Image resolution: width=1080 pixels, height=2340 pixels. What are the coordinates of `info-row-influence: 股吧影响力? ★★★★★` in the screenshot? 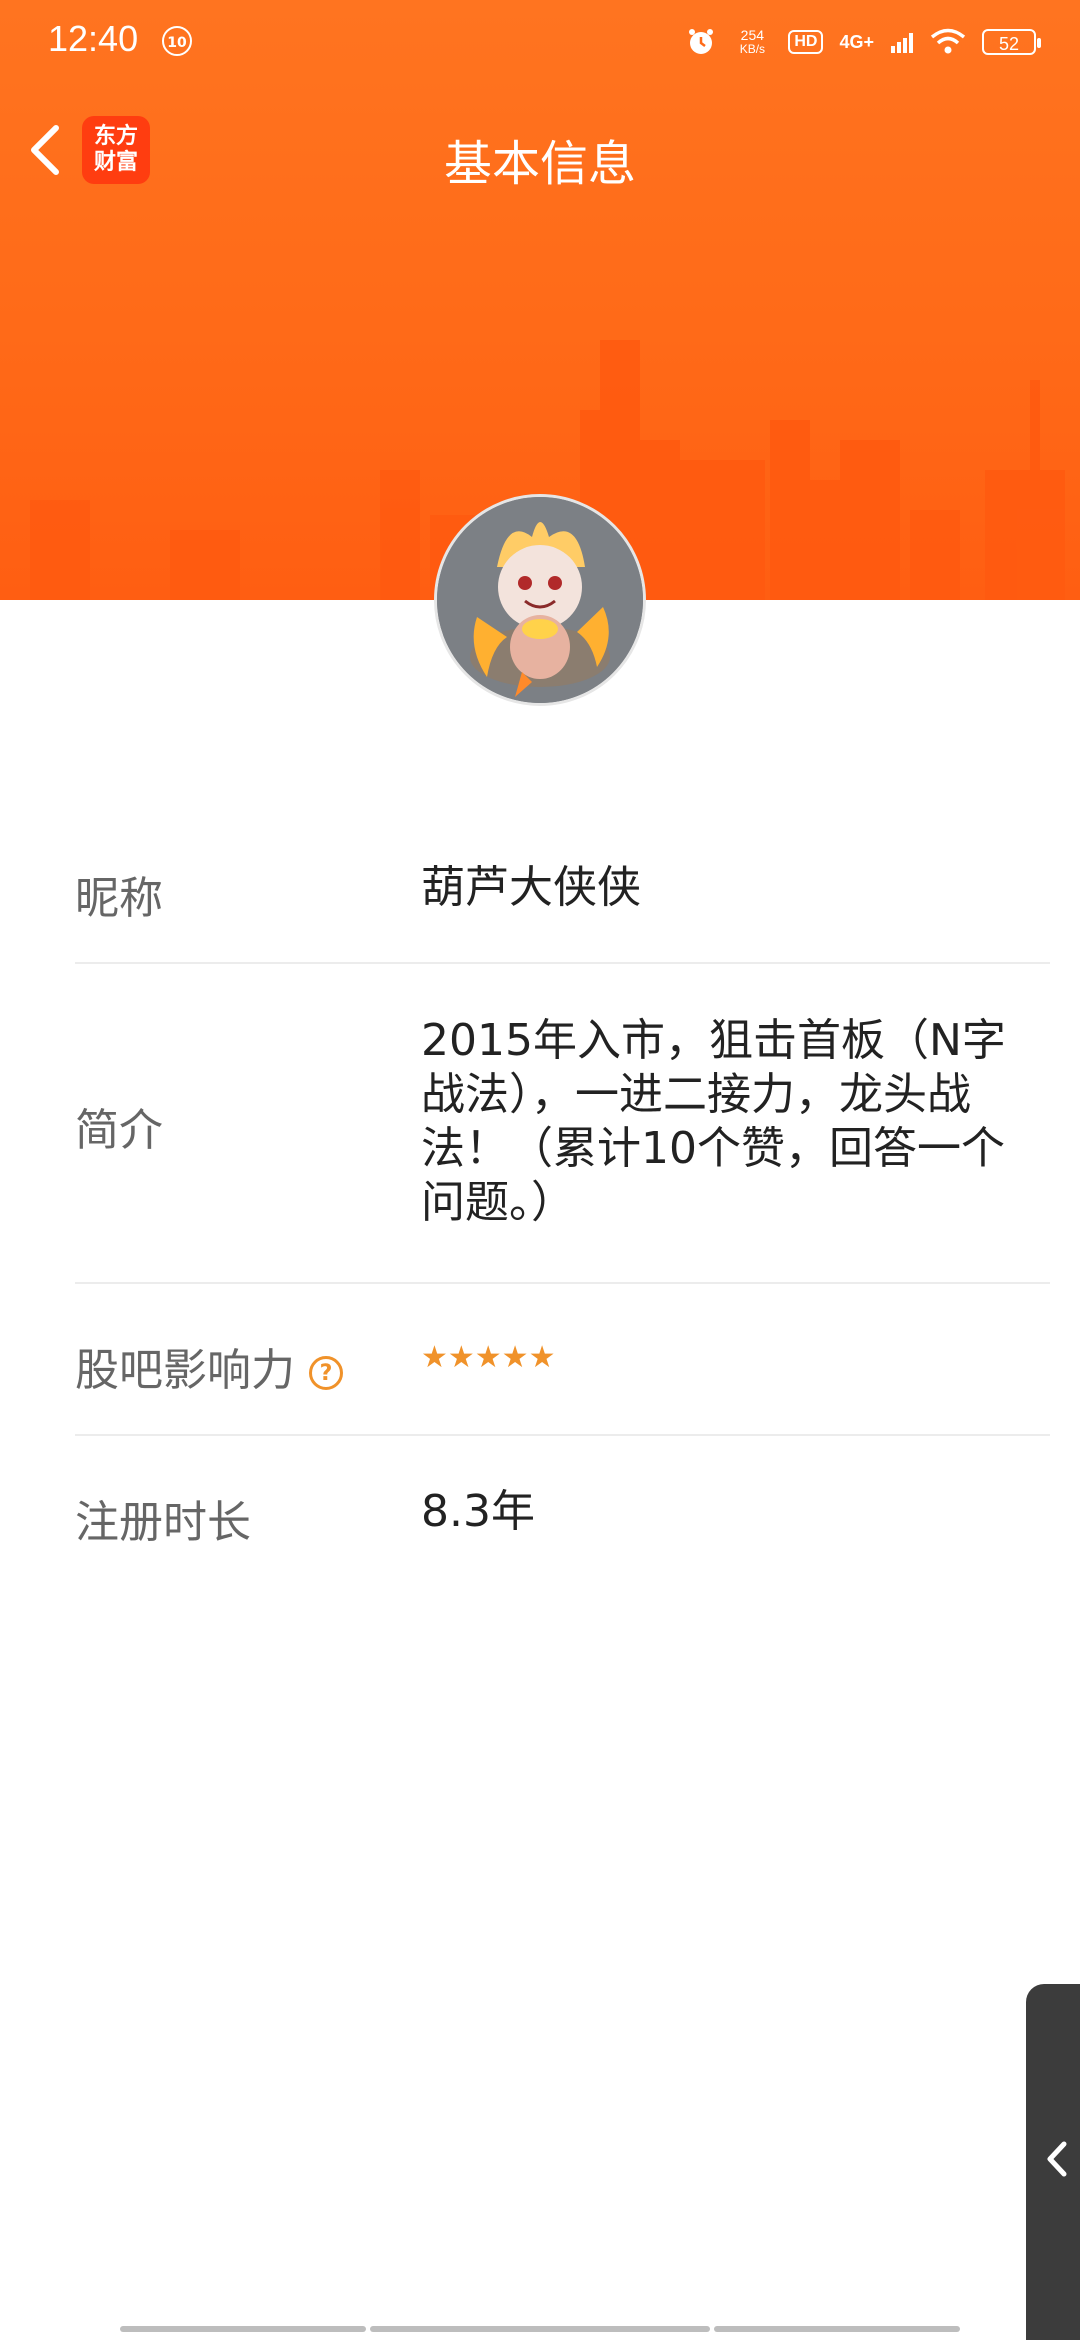 It's located at (562, 1360).